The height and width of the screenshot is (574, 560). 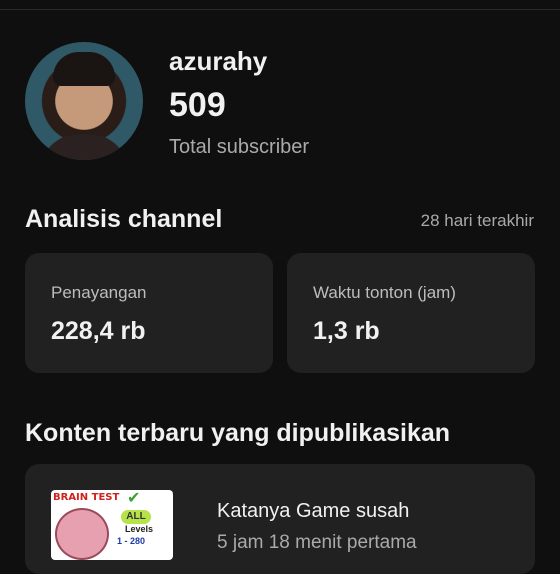 I want to click on video-title: Katanya Game susah, so click(x=313, y=511).